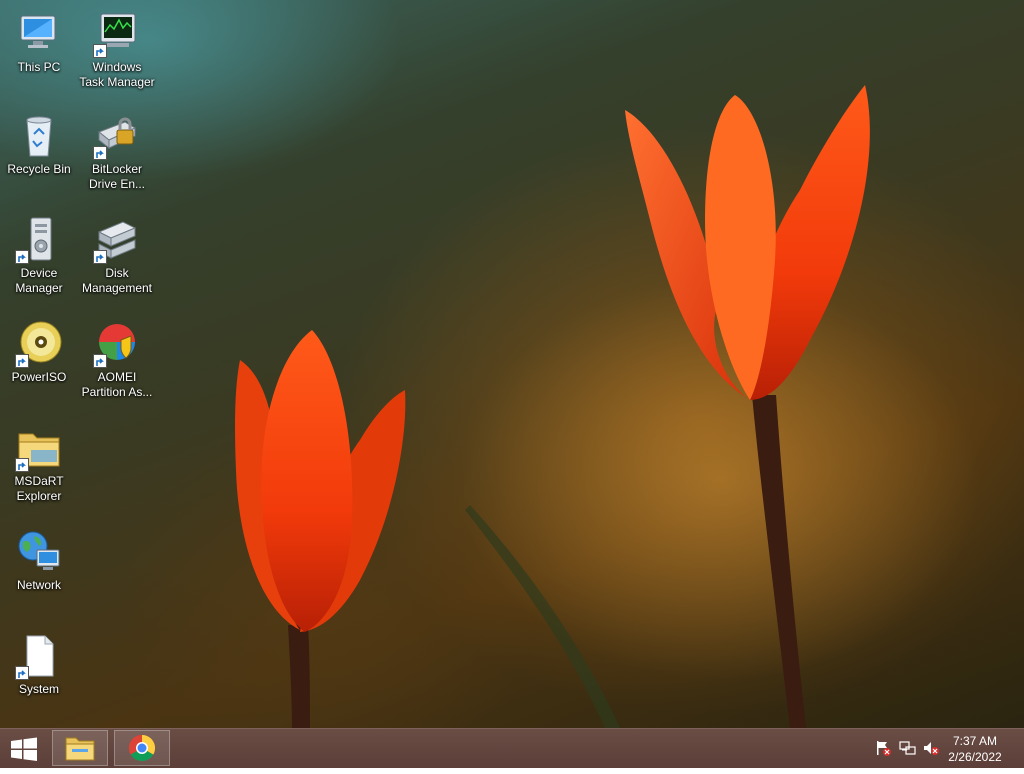  I want to click on recycle-bin-icon, so click(39, 136).